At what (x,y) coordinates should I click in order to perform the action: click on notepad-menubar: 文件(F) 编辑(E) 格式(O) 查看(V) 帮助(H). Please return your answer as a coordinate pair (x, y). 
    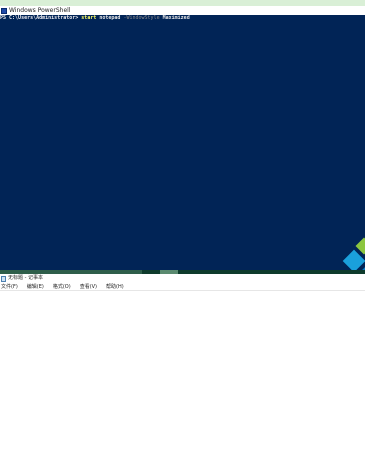
    Looking at the image, I should click on (182, 287).